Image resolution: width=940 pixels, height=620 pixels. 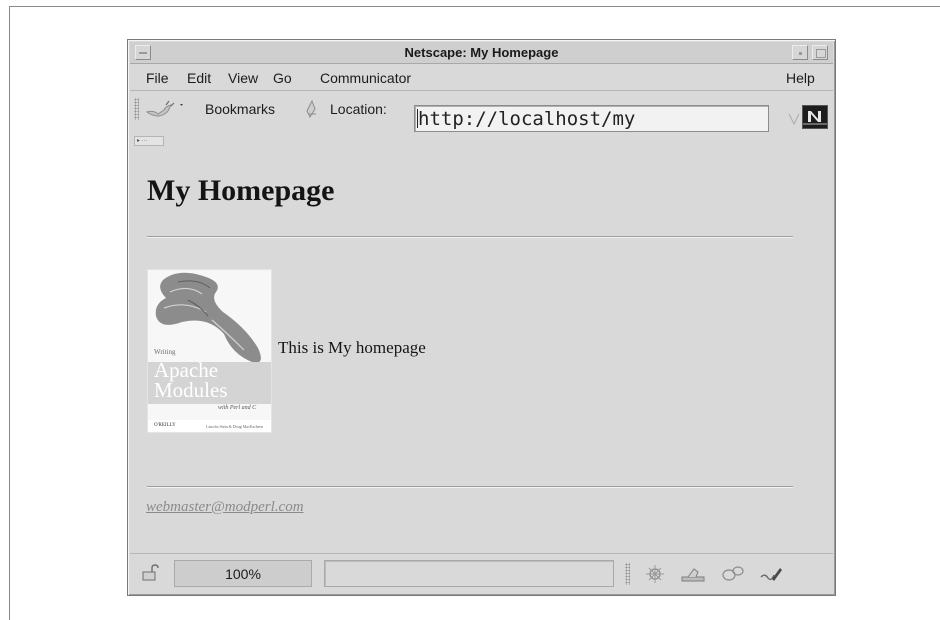 What do you see at coordinates (149, 141) in the screenshot?
I see `toolbar-collapse-tab: ▸ ···` at bounding box center [149, 141].